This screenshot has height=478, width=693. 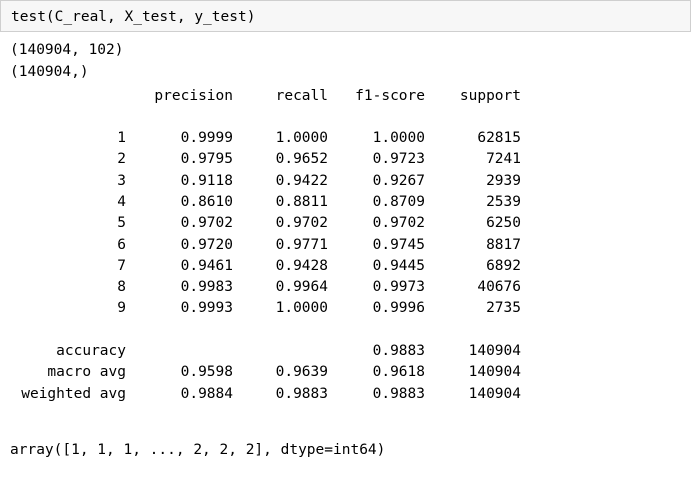 What do you see at coordinates (398, 372) in the screenshot?
I see `summary-f1: 0.9618` at bounding box center [398, 372].